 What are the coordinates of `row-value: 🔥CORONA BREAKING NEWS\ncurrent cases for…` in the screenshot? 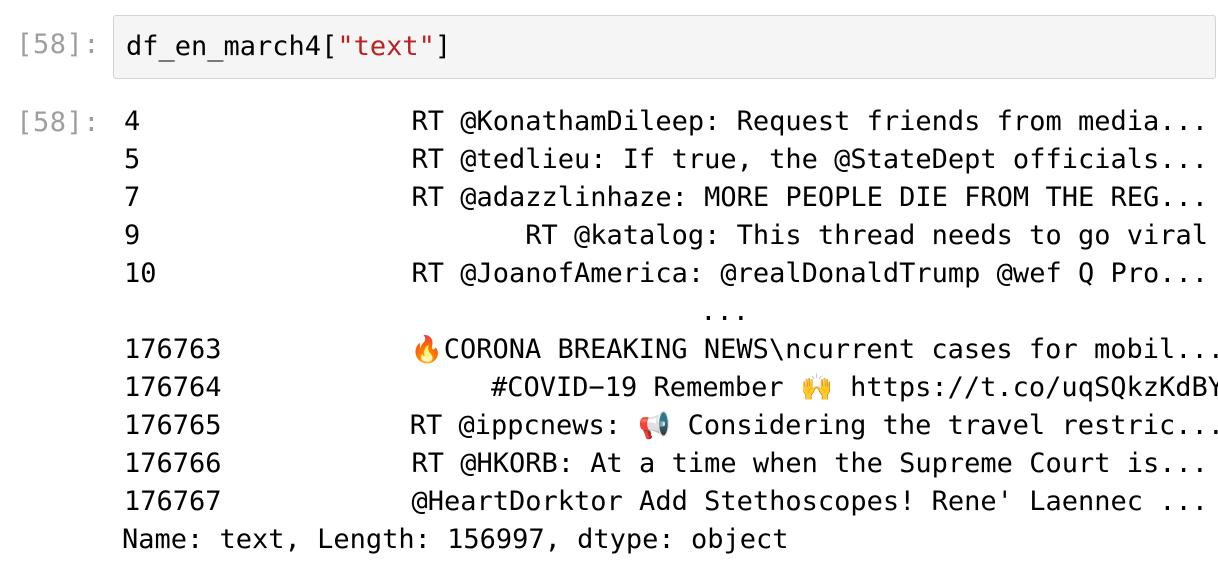 It's located at (814, 350).